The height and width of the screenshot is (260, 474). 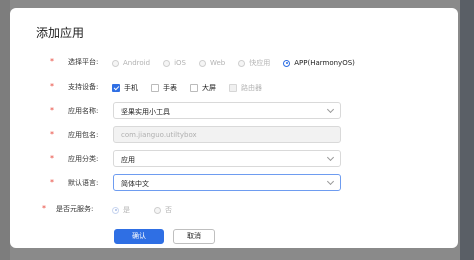 What do you see at coordinates (148, 210) in the screenshot?
I see `atomic-service-radio-group: 是 否` at bounding box center [148, 210].